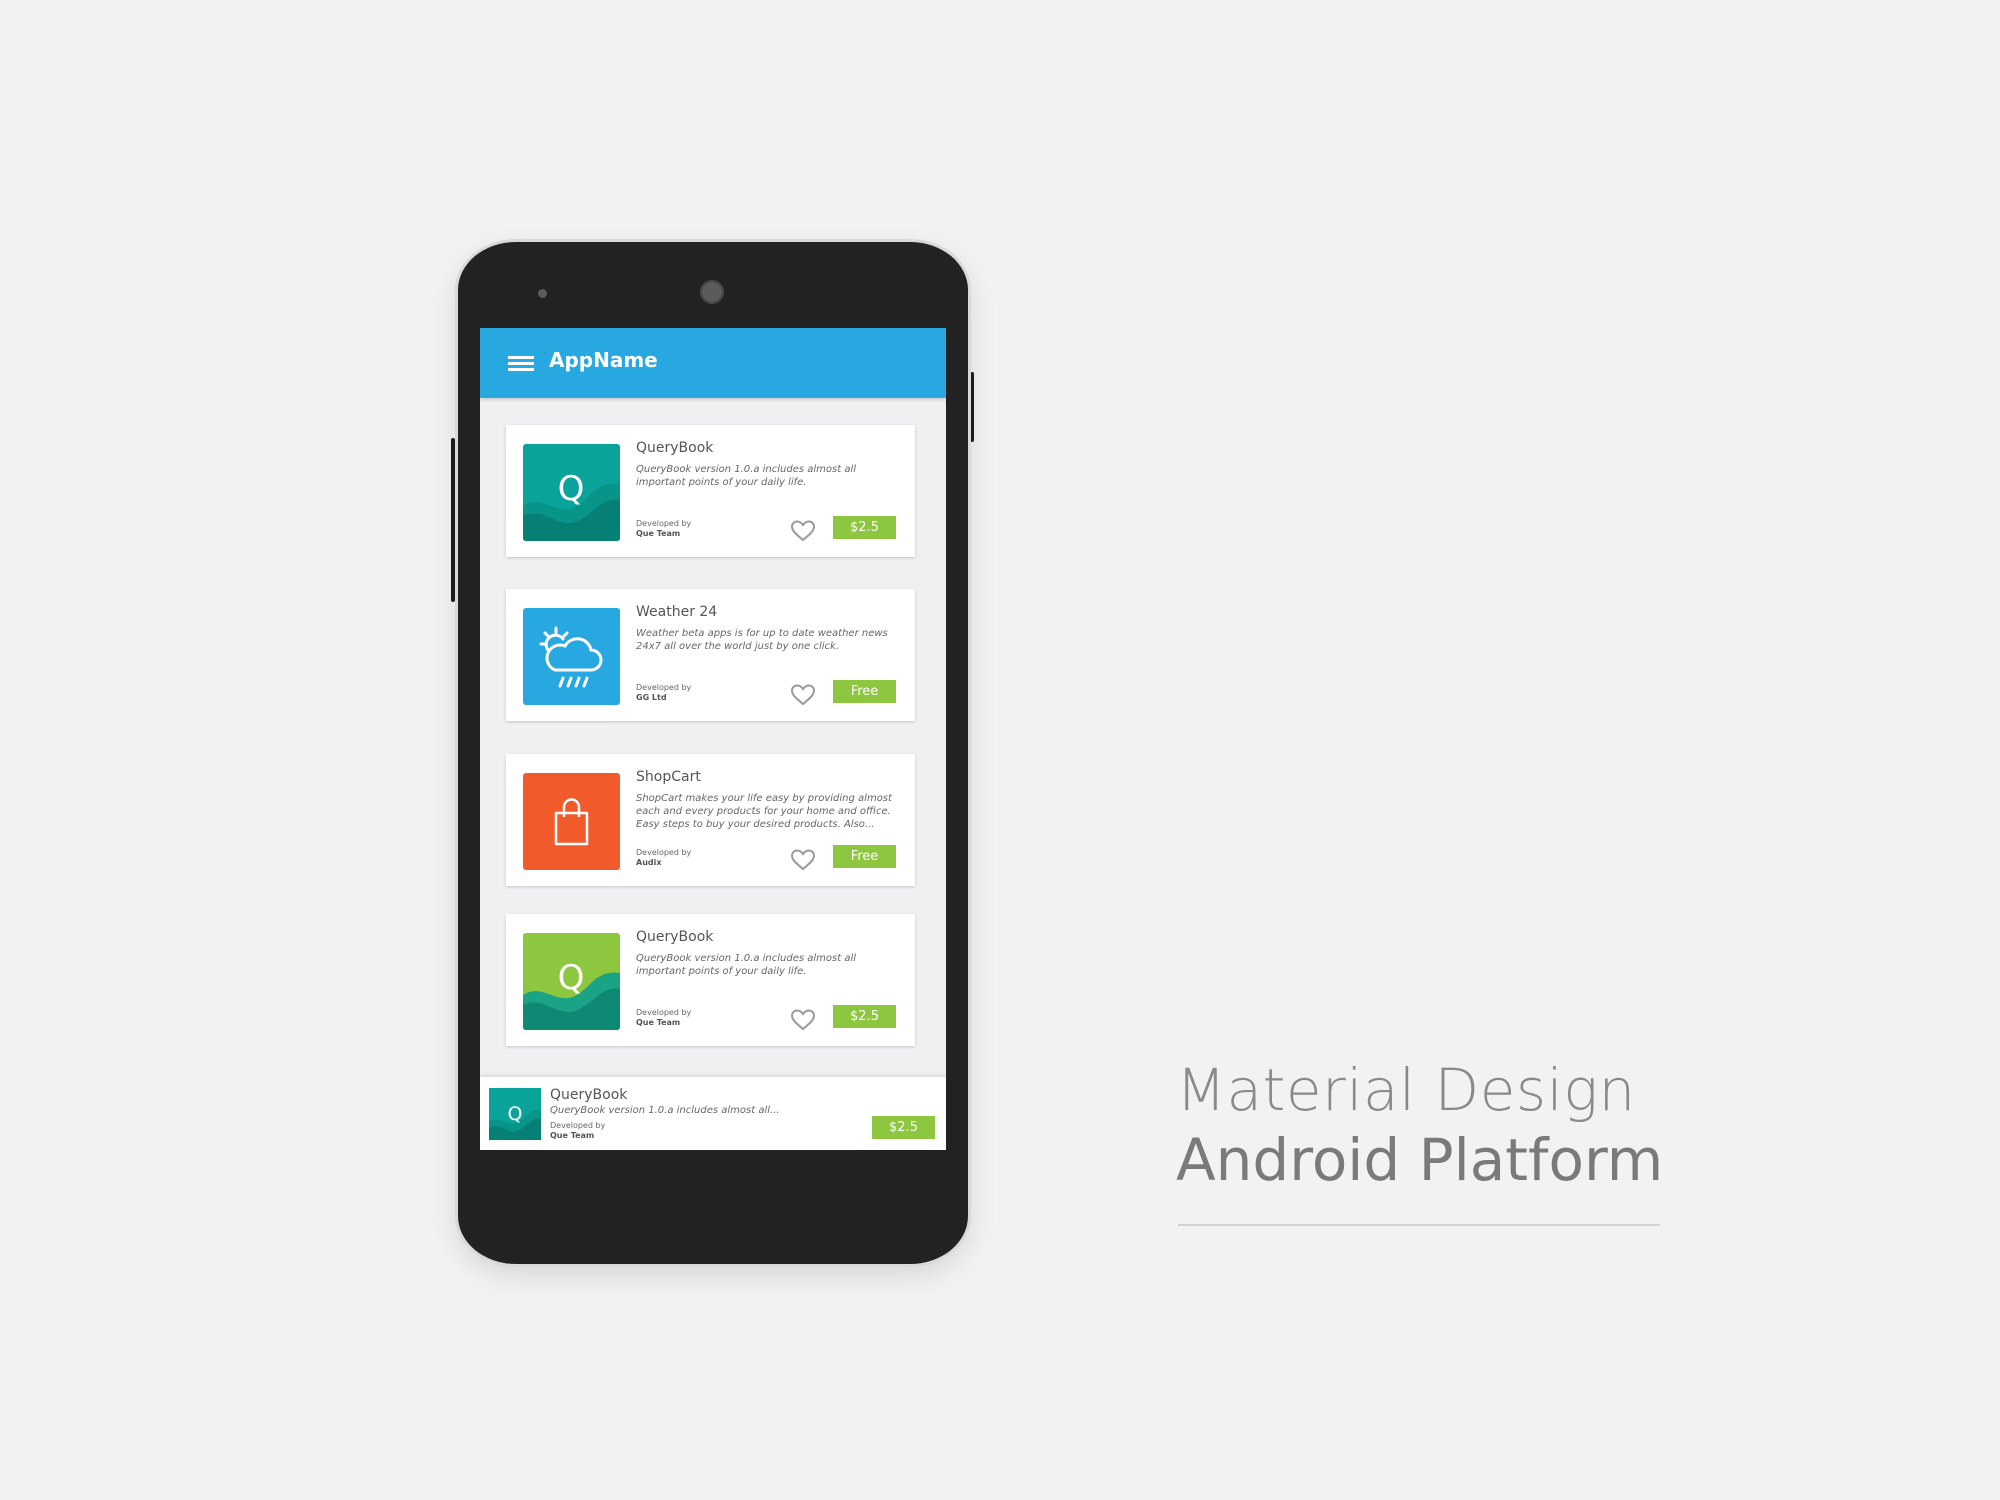  What do you see at coordinates (1406, 1090) in the screenshot?
I see `headline-material-design: Material Design` at bounding box center [1406, 1090].